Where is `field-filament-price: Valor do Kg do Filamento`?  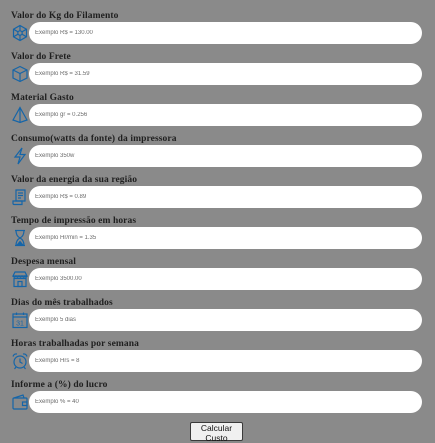
field-filament-price: Valor do Kg do Filamento is located at coordinates (217, 33).